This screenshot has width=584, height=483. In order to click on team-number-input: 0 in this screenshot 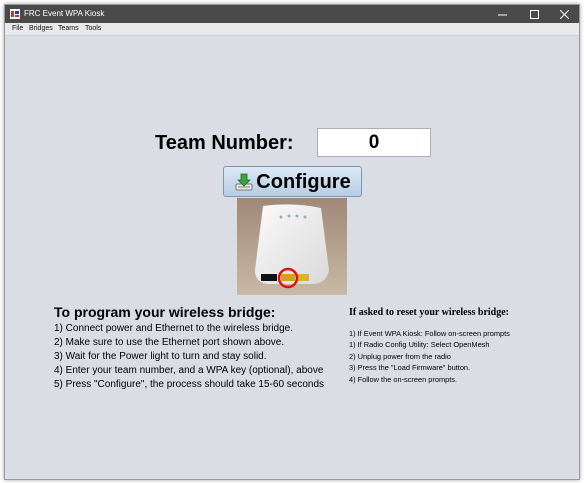, I will do `click(374, 142)`.